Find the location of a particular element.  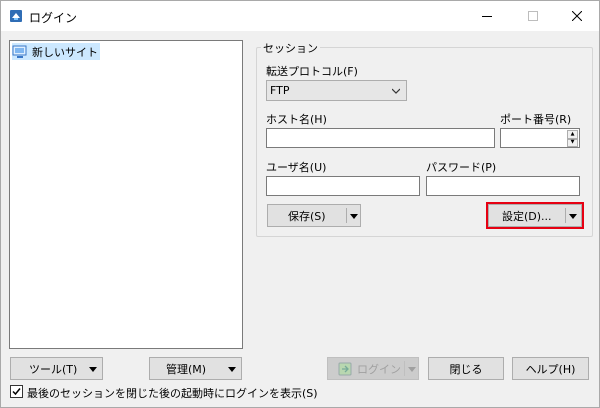

user-input is located at coordinates (343, 186).